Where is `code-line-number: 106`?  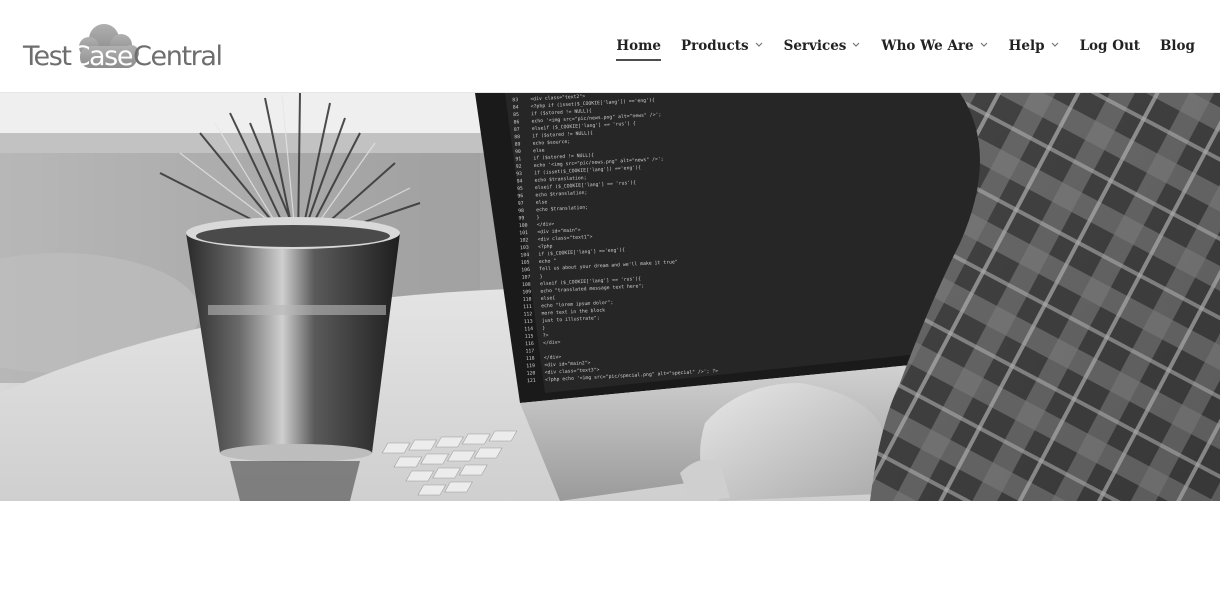
code-line-number: 106 is located at coordinates (525, 270).